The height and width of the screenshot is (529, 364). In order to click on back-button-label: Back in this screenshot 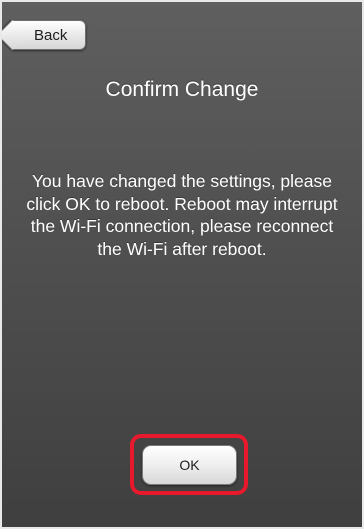, I will do `click(51, 35)`.